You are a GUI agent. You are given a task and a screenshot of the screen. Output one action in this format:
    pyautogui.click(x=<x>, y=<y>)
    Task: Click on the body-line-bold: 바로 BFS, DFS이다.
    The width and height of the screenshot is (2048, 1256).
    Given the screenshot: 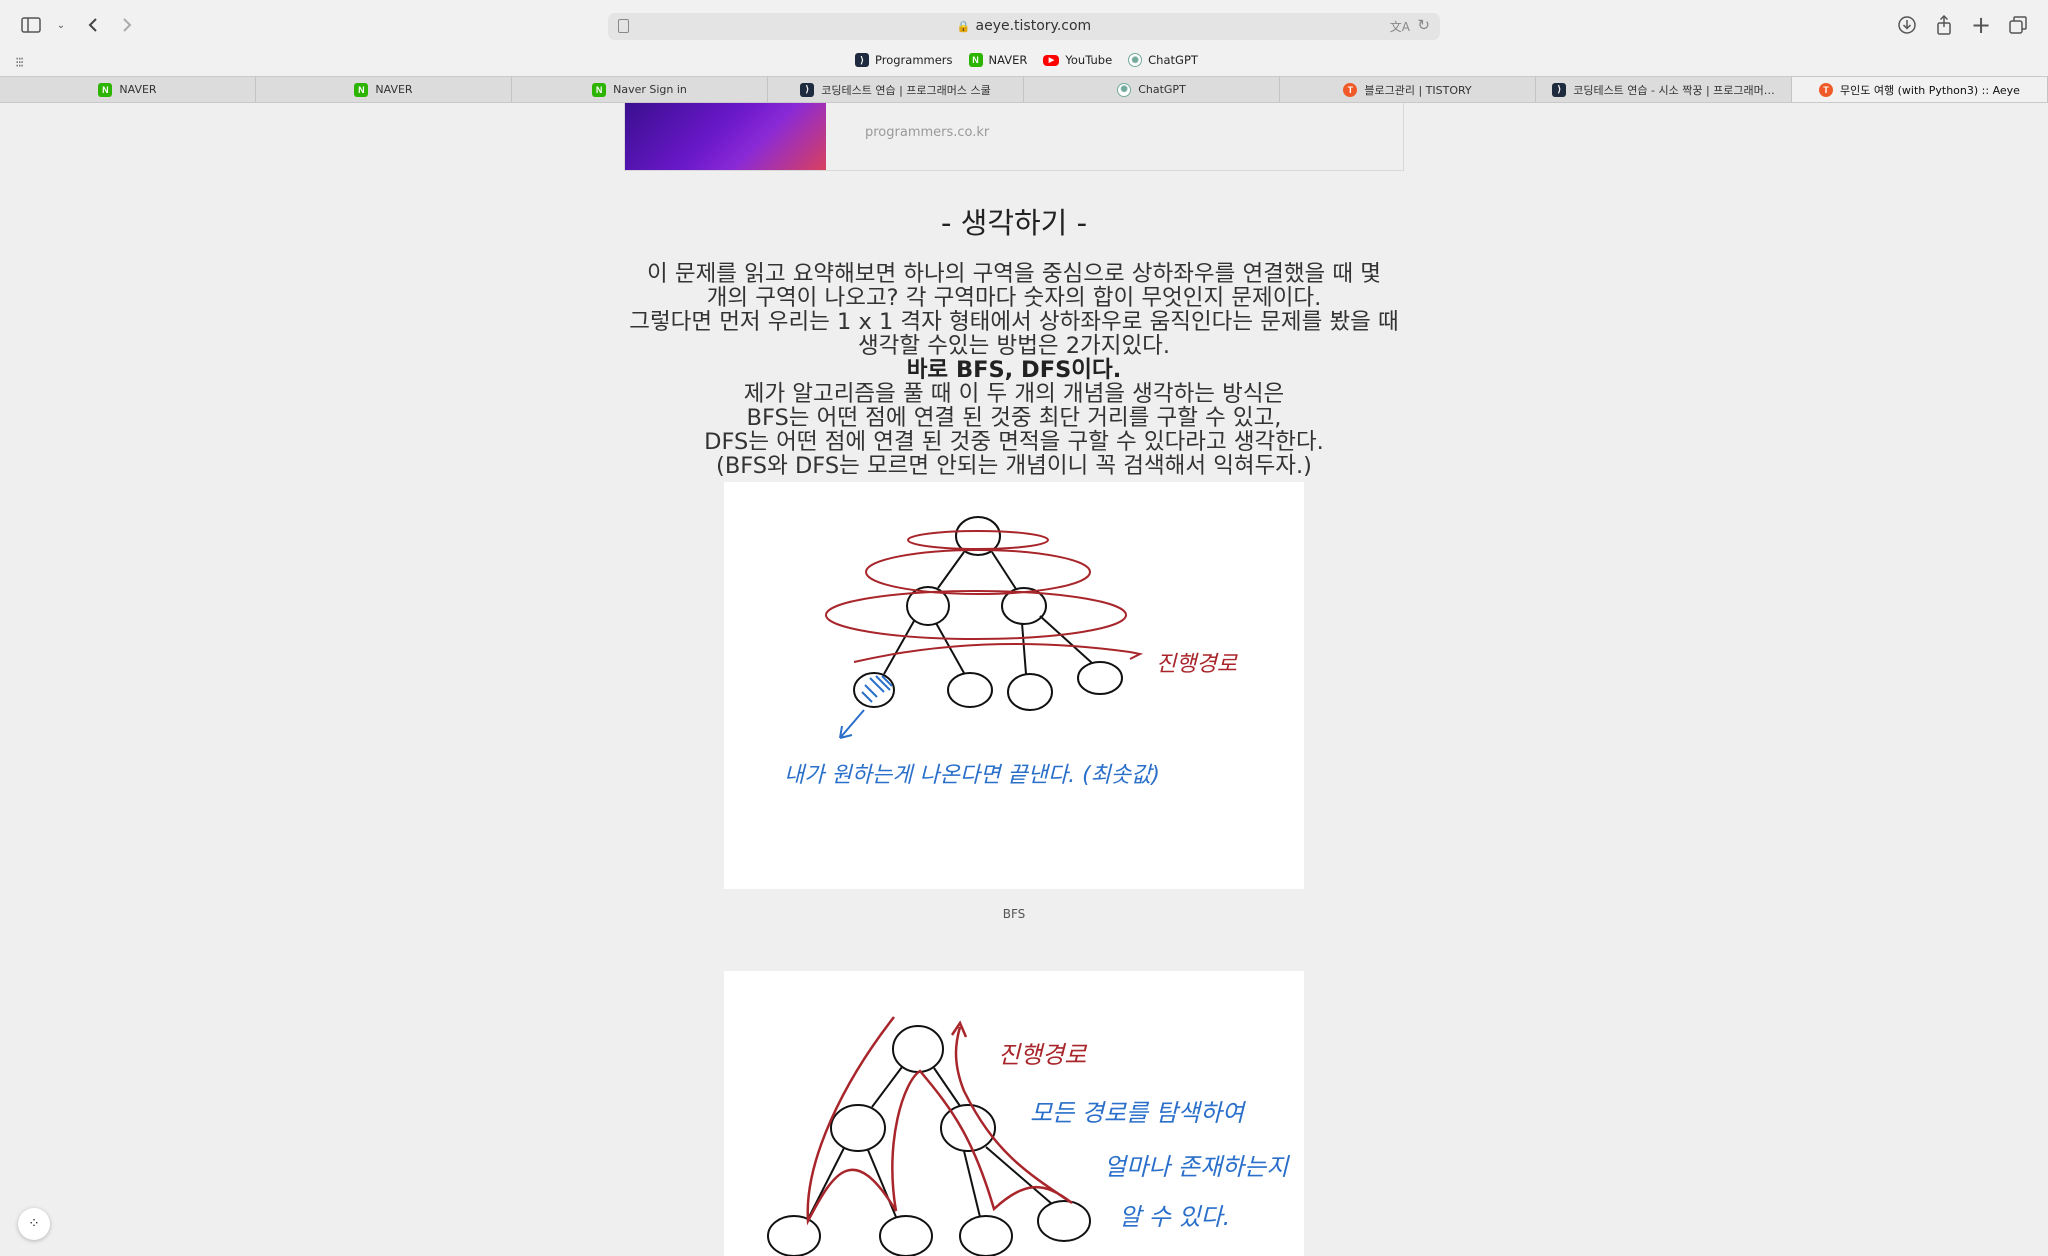 What is the action you would take?
    pyautogui.click(x=1014, y=370)
    